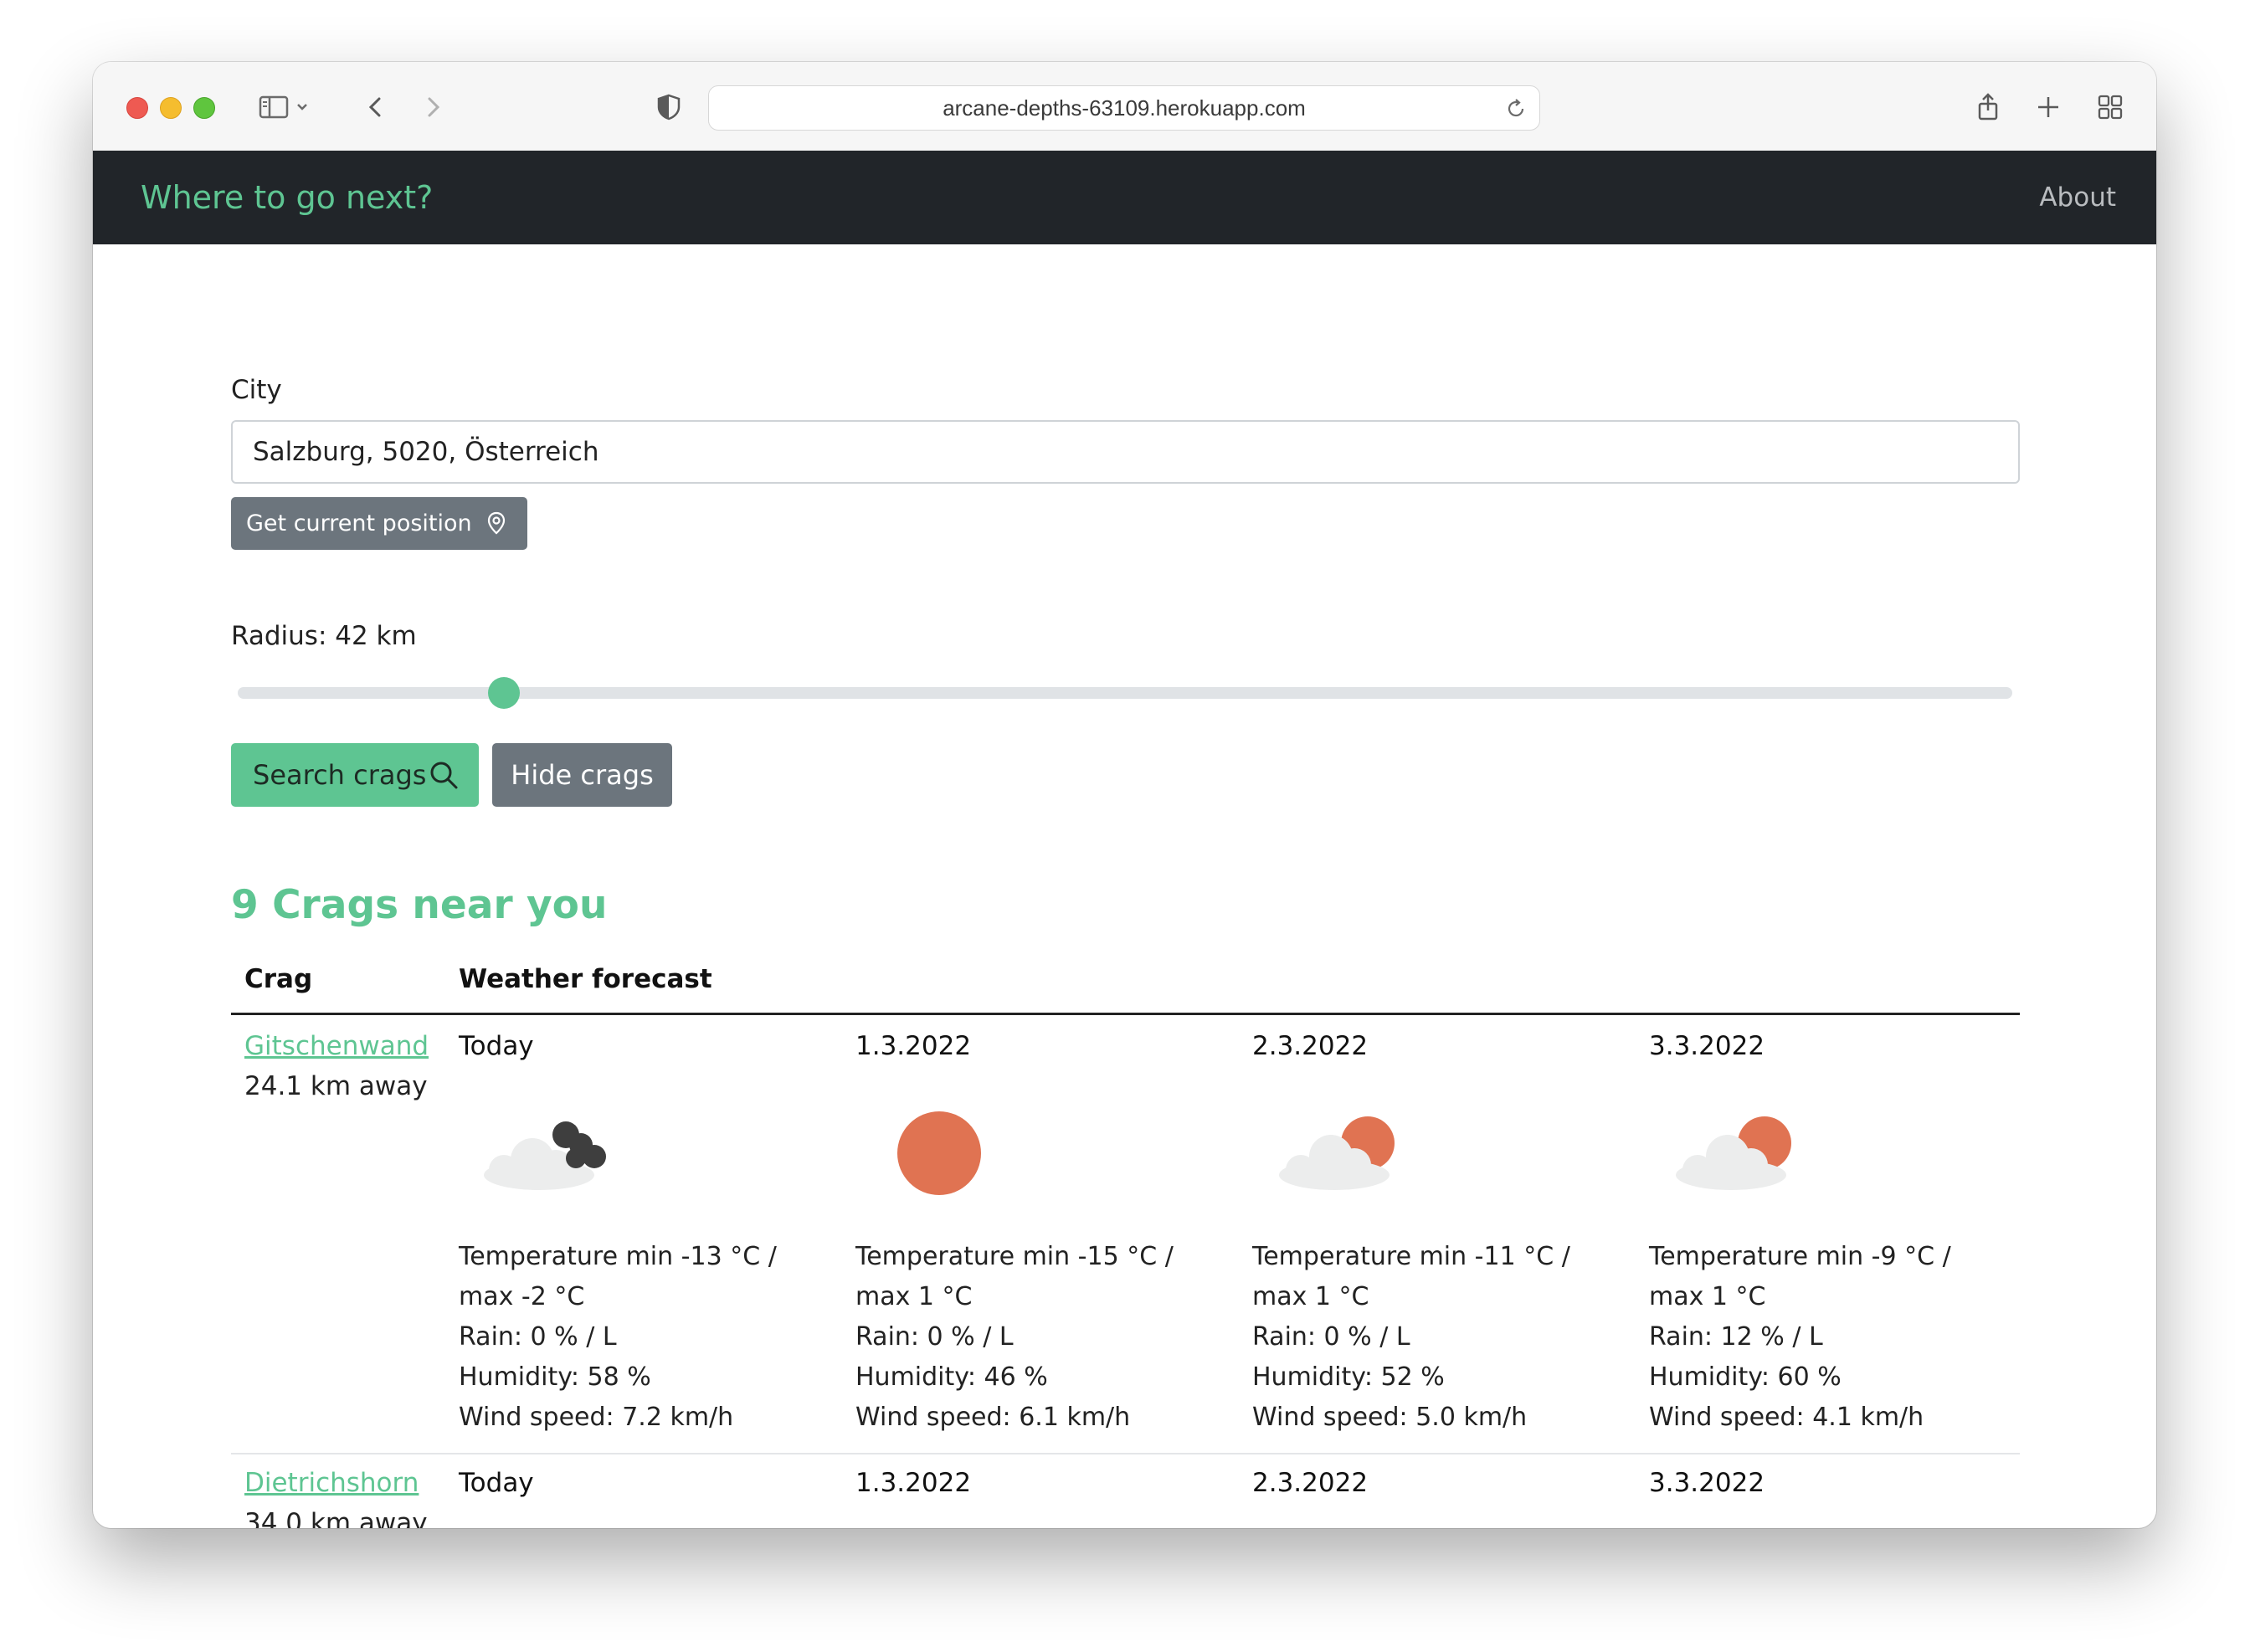 This screenshot has height=1652, width=2250. Describe the element at coordinates (545, 1155) in the screenshot. I see `dark-cloud-icon` at that location.